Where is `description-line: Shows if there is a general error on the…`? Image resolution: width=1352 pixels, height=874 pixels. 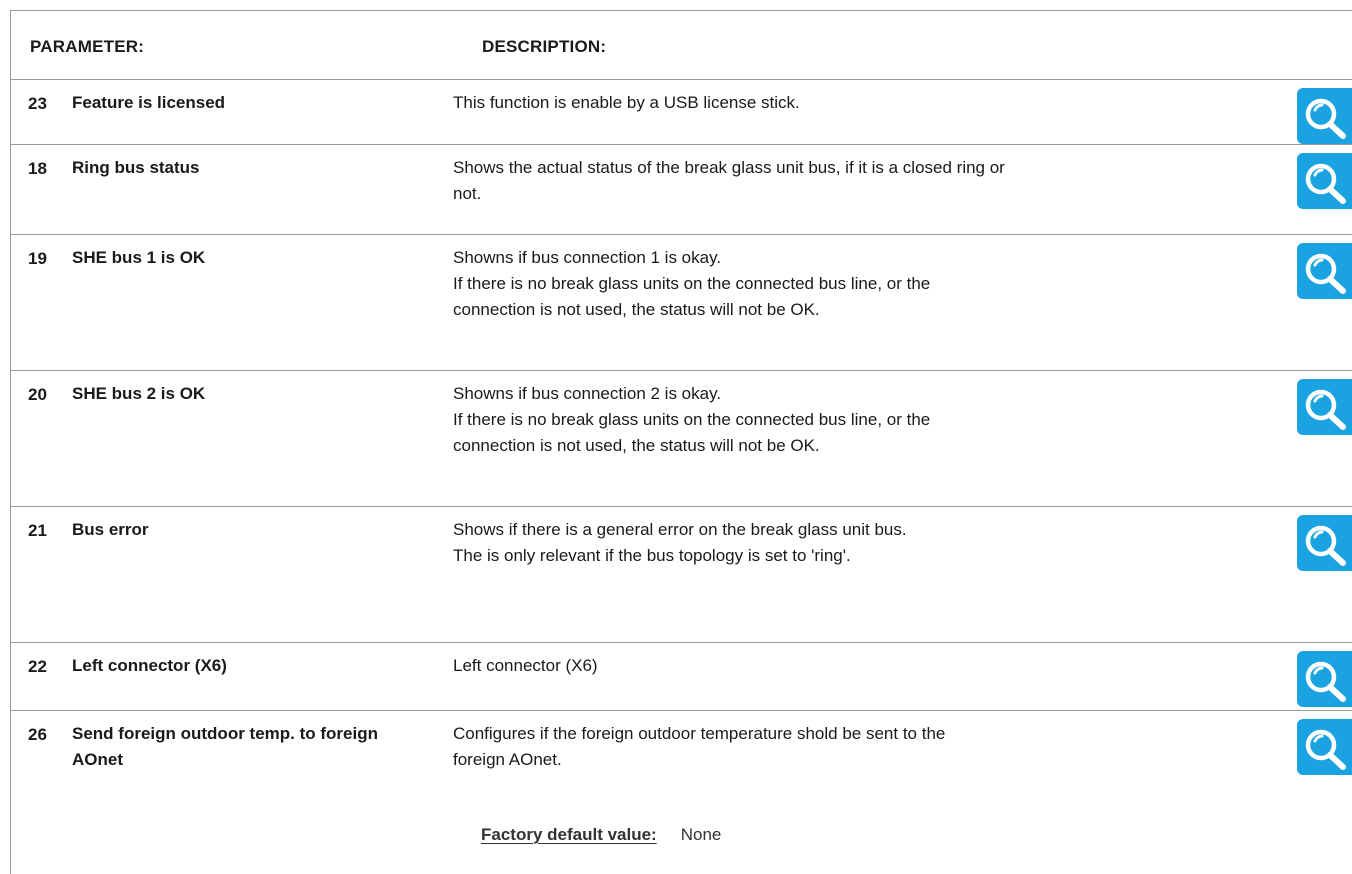
description-line: Shows if there is a general error on the… is located at coordinates (680, 529).